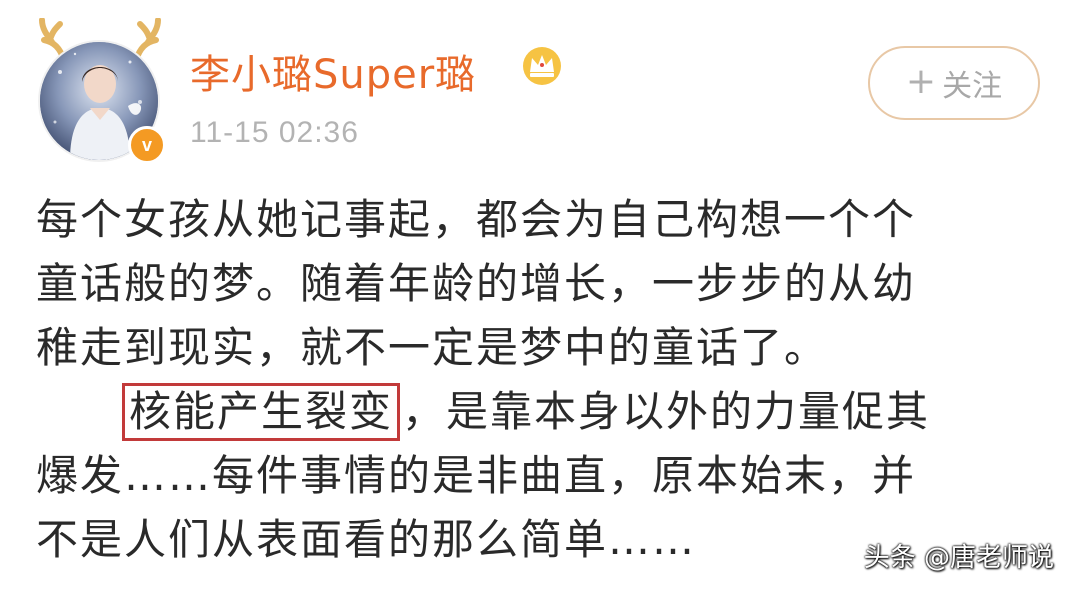  What do you see at coordinates (274, 132) in the screenshot?
I see `post-timestamp: 11-15 02:36` at bounding box center [274, 132].